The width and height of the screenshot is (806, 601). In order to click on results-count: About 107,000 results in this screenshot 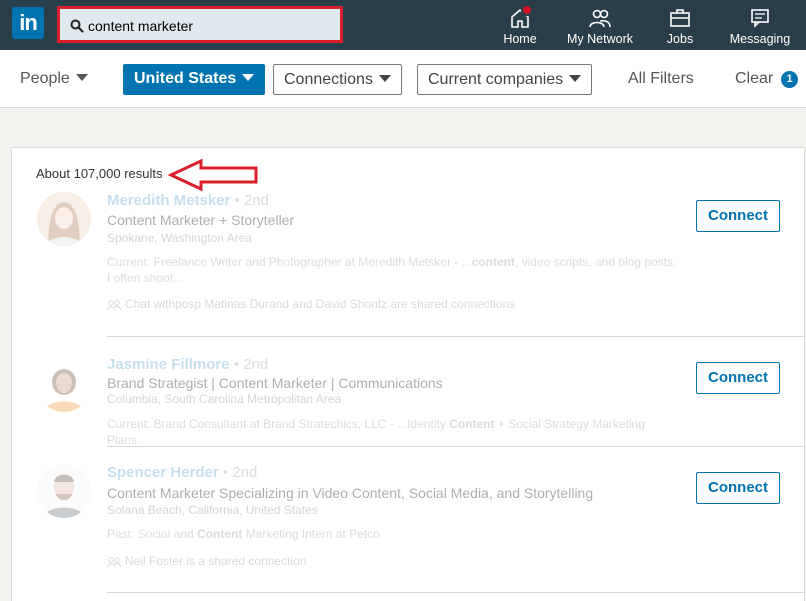, I will do `click(99, 173)`.